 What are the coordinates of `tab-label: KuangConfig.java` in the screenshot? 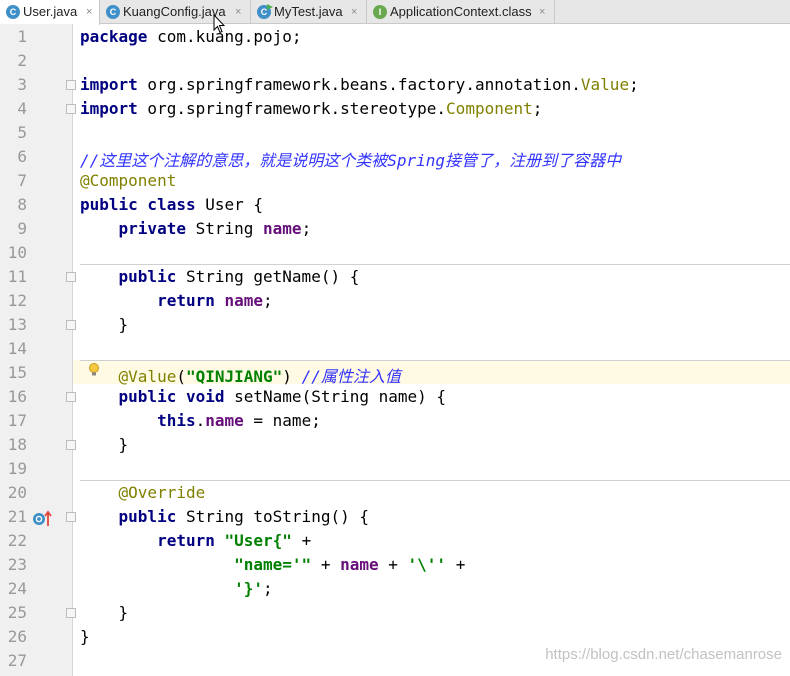 It's located at (174, 11).